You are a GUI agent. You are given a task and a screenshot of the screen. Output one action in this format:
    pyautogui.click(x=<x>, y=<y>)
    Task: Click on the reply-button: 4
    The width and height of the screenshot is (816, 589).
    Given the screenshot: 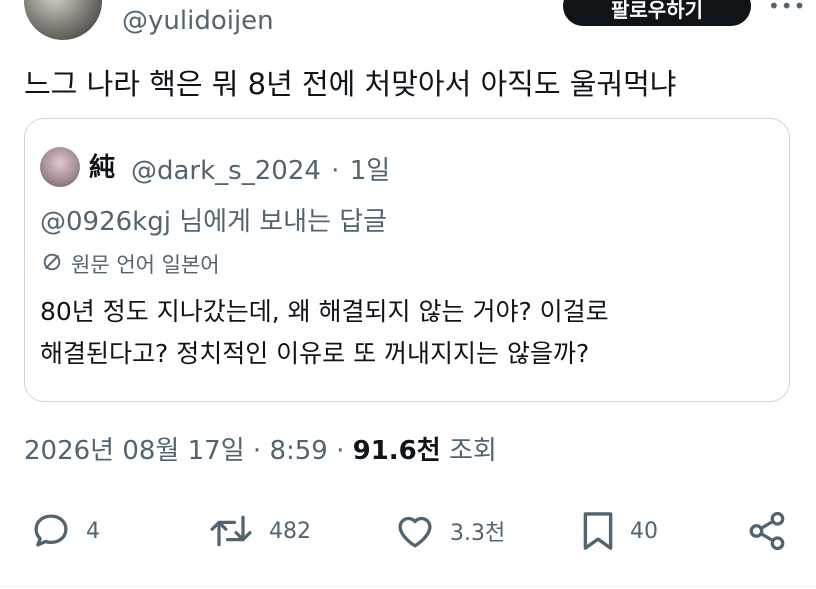 What is the action you would take?
    pyautogui.click(x=65, y=531)
    